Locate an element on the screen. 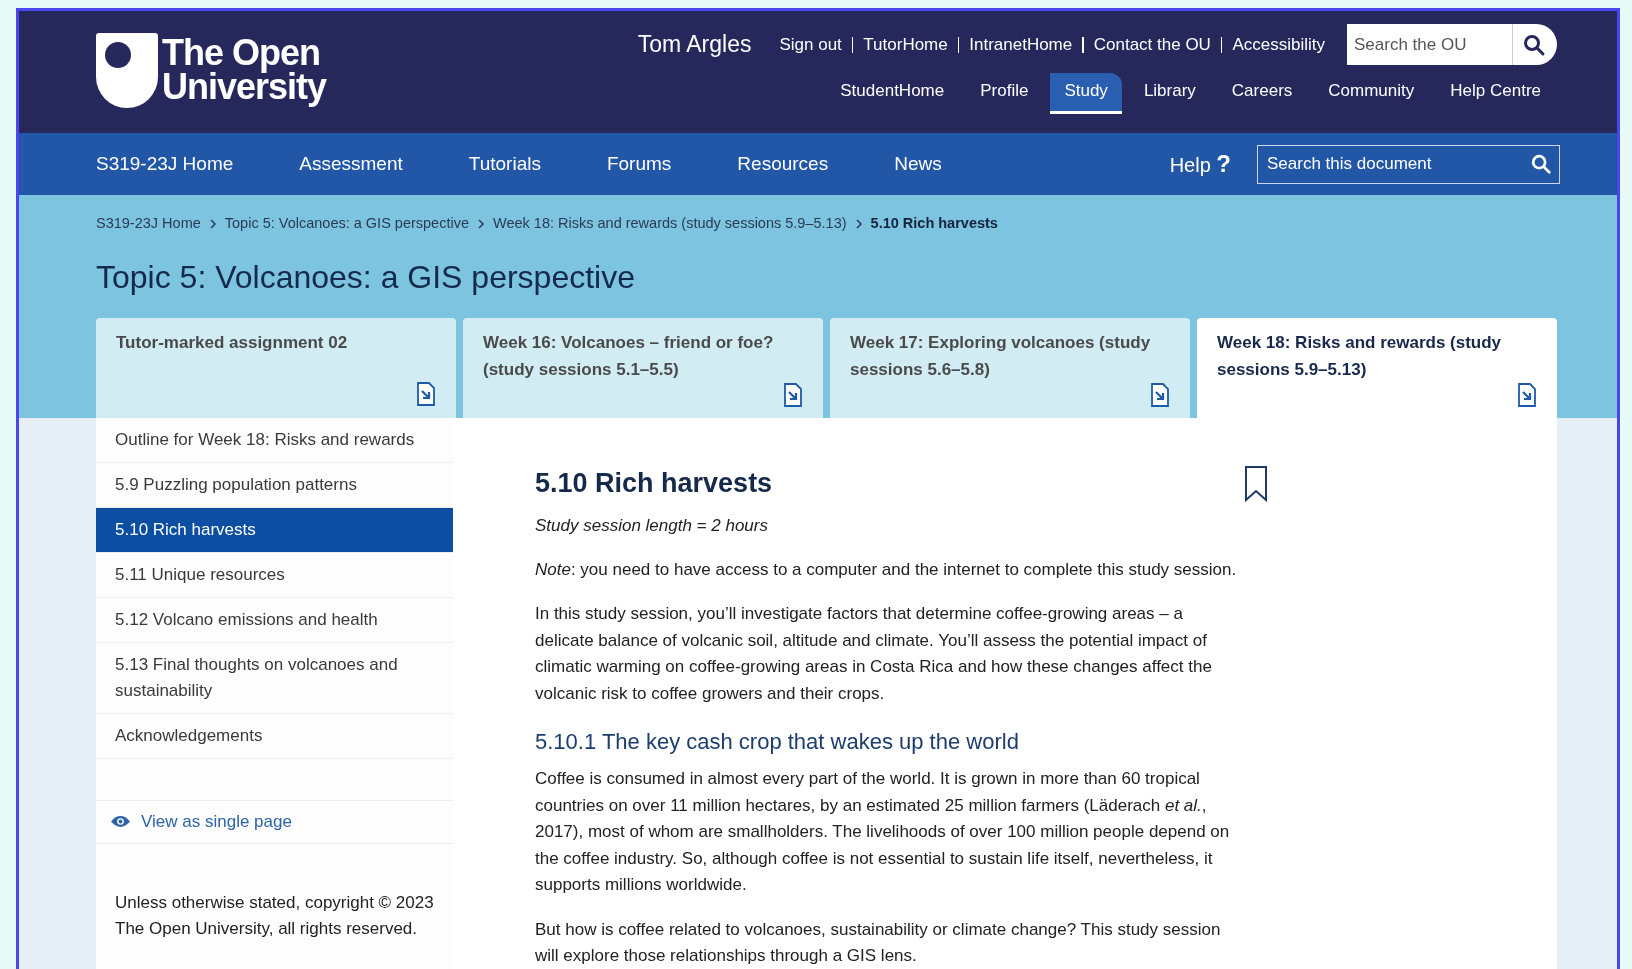 This screenshot has height=969, width=1632. body-paragraph: Coffee is consumed in almost every part of the world. It is grown in more than 60 tropical countries on over 11 million hectares, by an estimated 25 million farmers (Läderach et al., 2017), most of whom are smallholders. The livelihoods of over 100 million people depend on the coffee industry. So, although coffee is not essential to sustain life itself, nevertheless, it supports millions worldwide. is located at coordinates (883, 832).